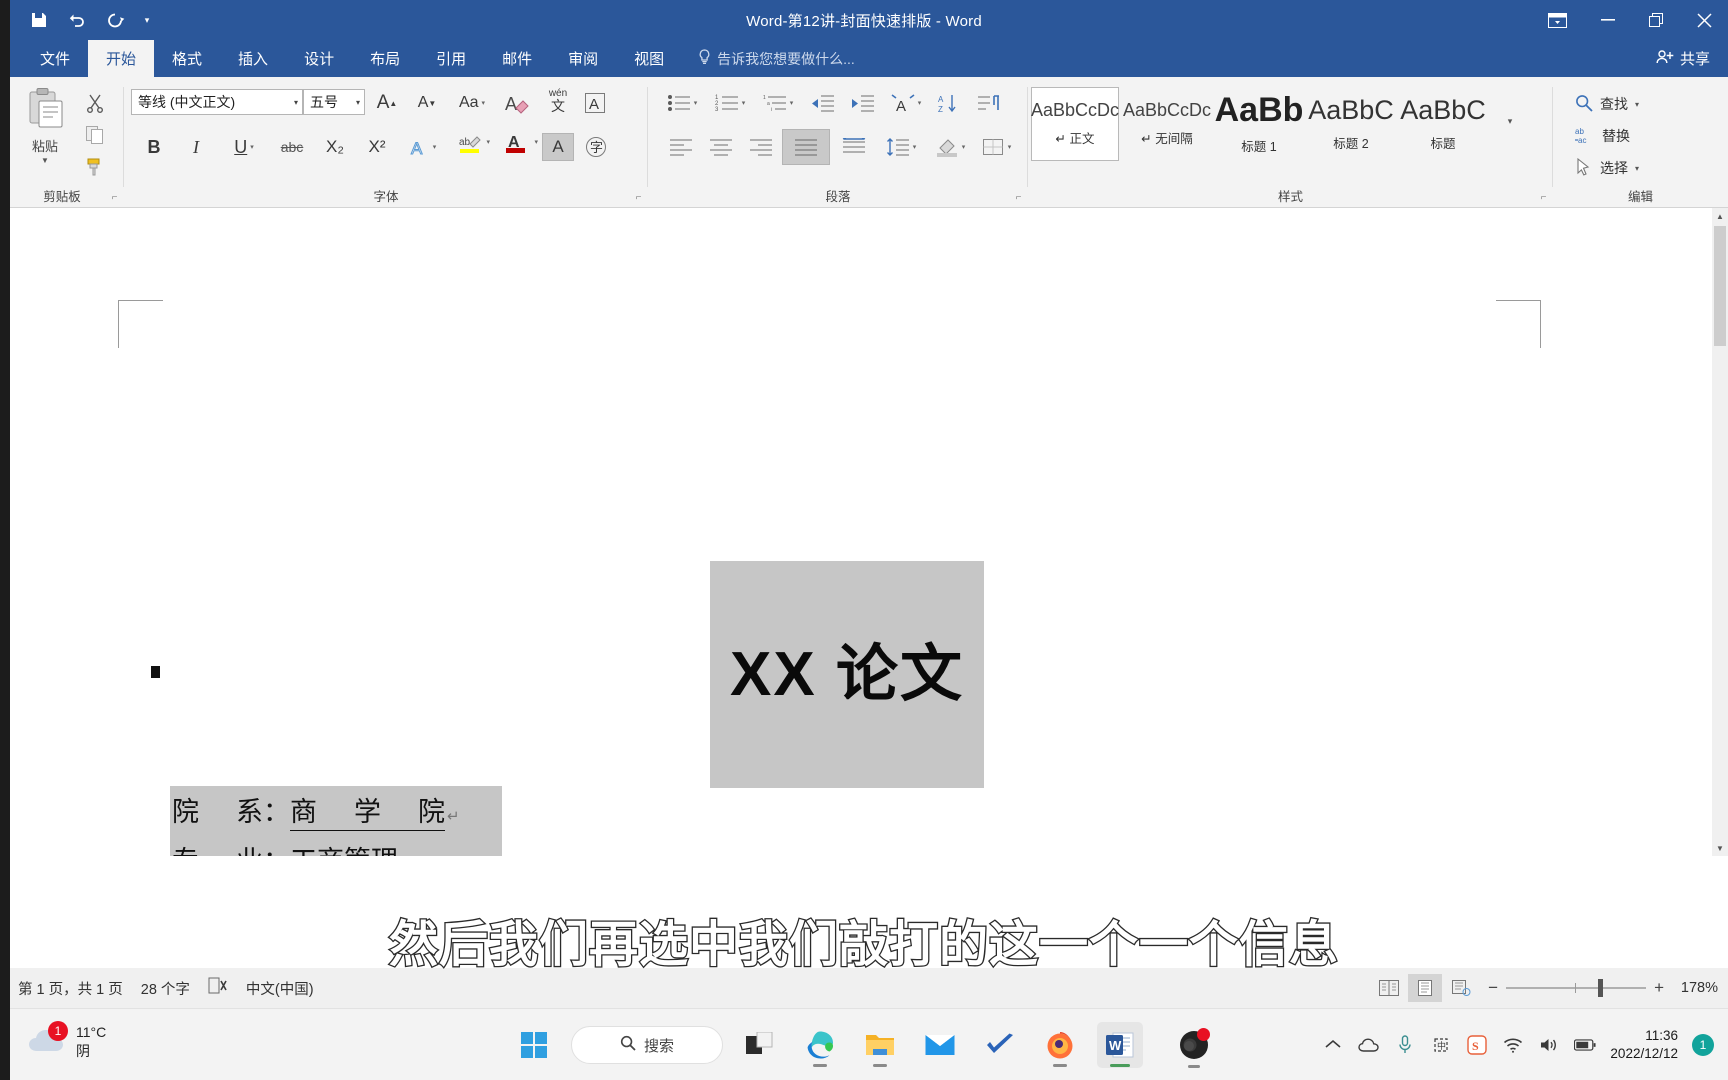 The height and width of the screenshot is (1080, 1728). What do you see at coordinates (988, 103) in the screenshot?
I see `show-formatting-marks-button` at bounding box center [988, 103].